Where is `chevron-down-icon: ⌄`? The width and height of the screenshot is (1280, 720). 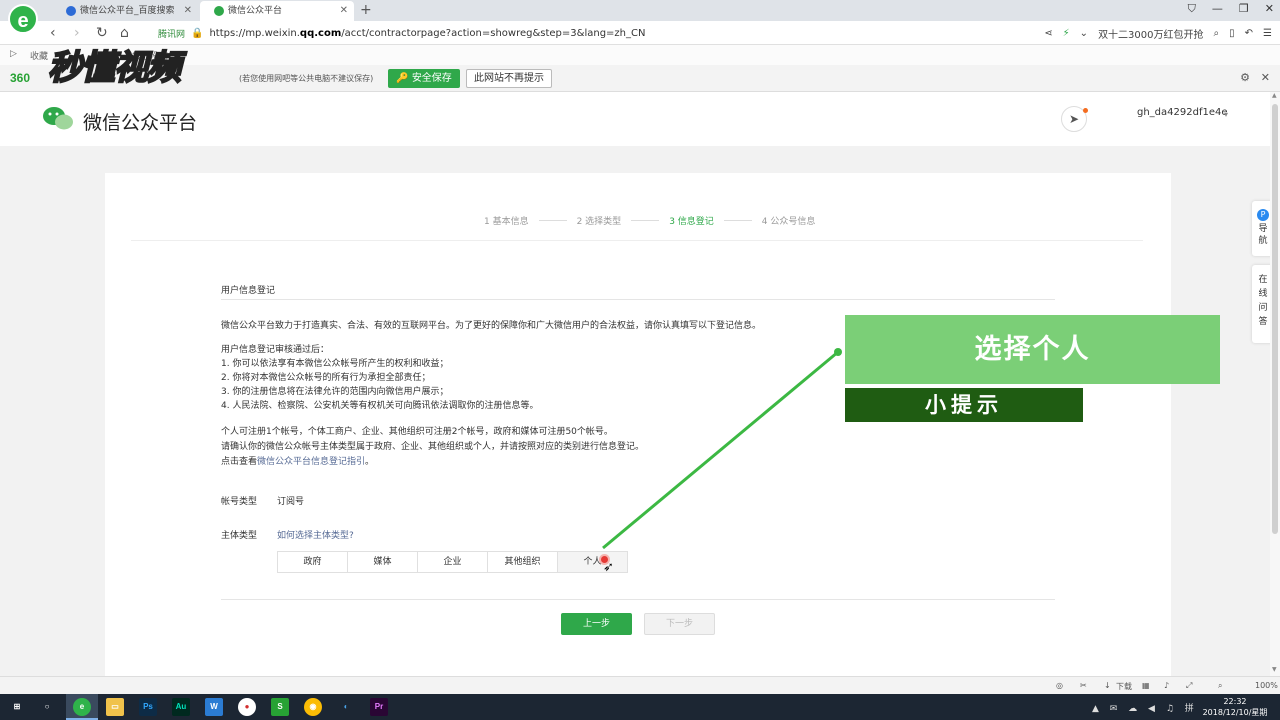
chevron-down-icon: ⌄ is located at coordinates (1084, 33).